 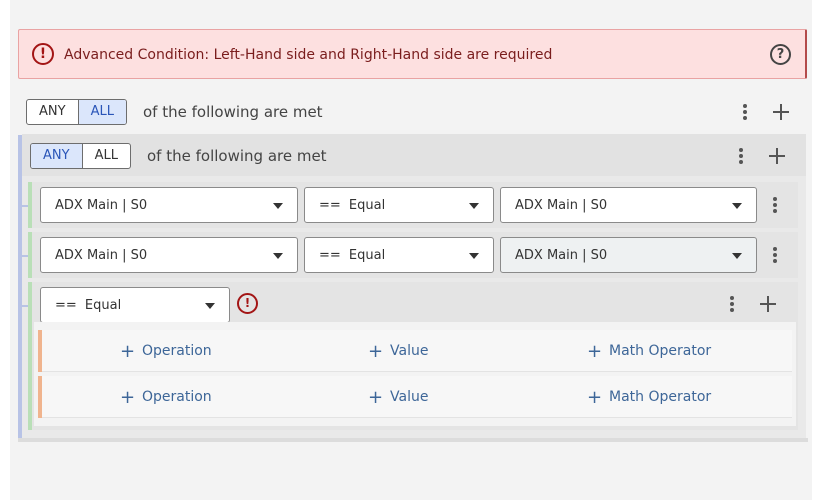 What do you see at coordinates (745, 112) in the screenshot?
I see `root-more-icon` at bounding box center [745, 112].